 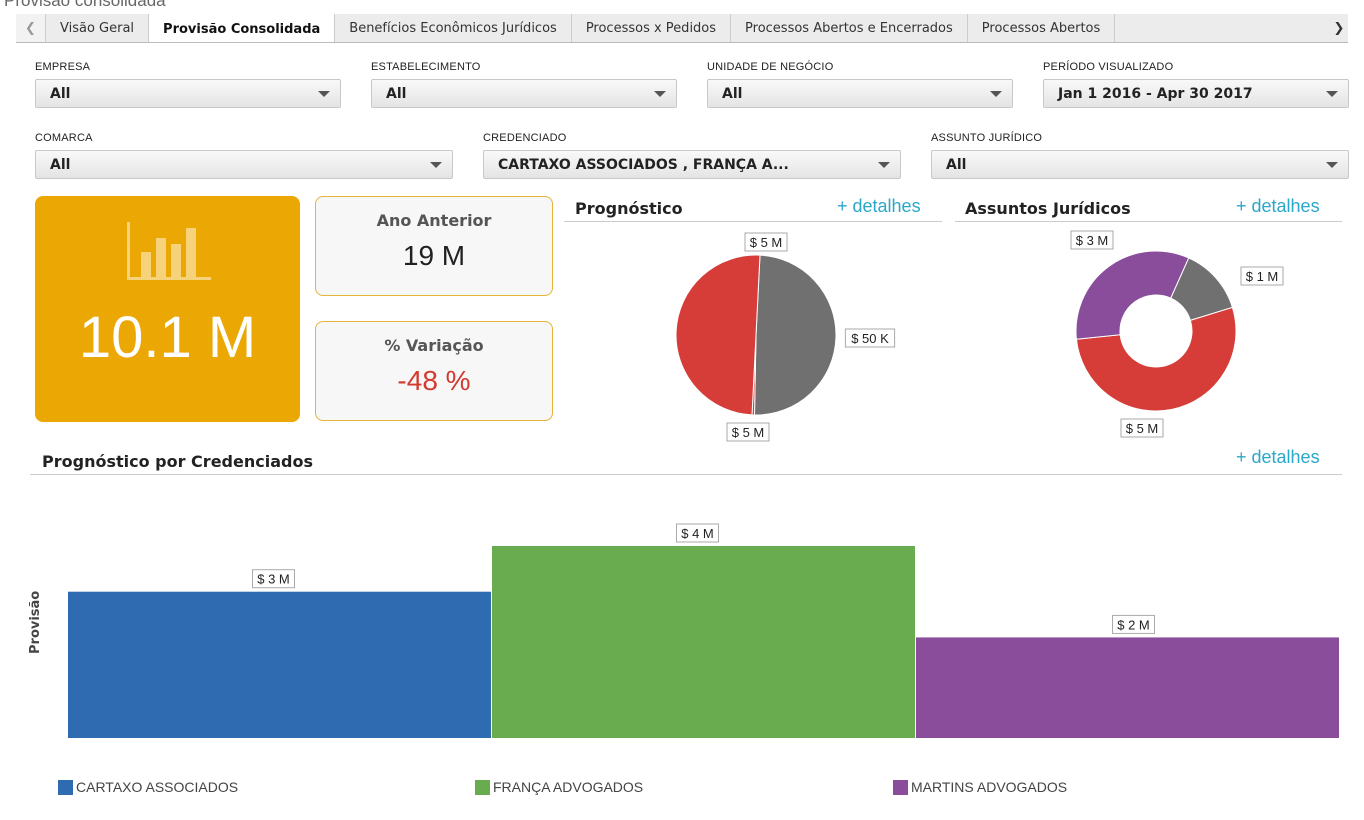 What do you see at coordinates (244, 164) in the screenshot?
I see `comarca-select: All` at bounding box center [244, 164].